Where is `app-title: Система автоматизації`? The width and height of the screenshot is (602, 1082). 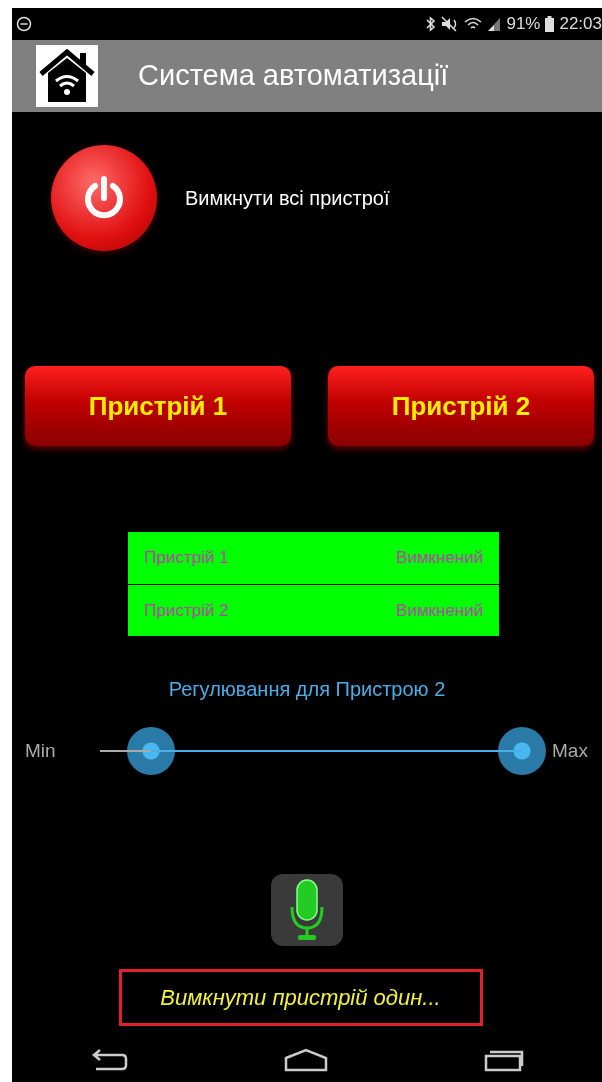
app-title: Система автоматизації is located at coordinates (293, 76).